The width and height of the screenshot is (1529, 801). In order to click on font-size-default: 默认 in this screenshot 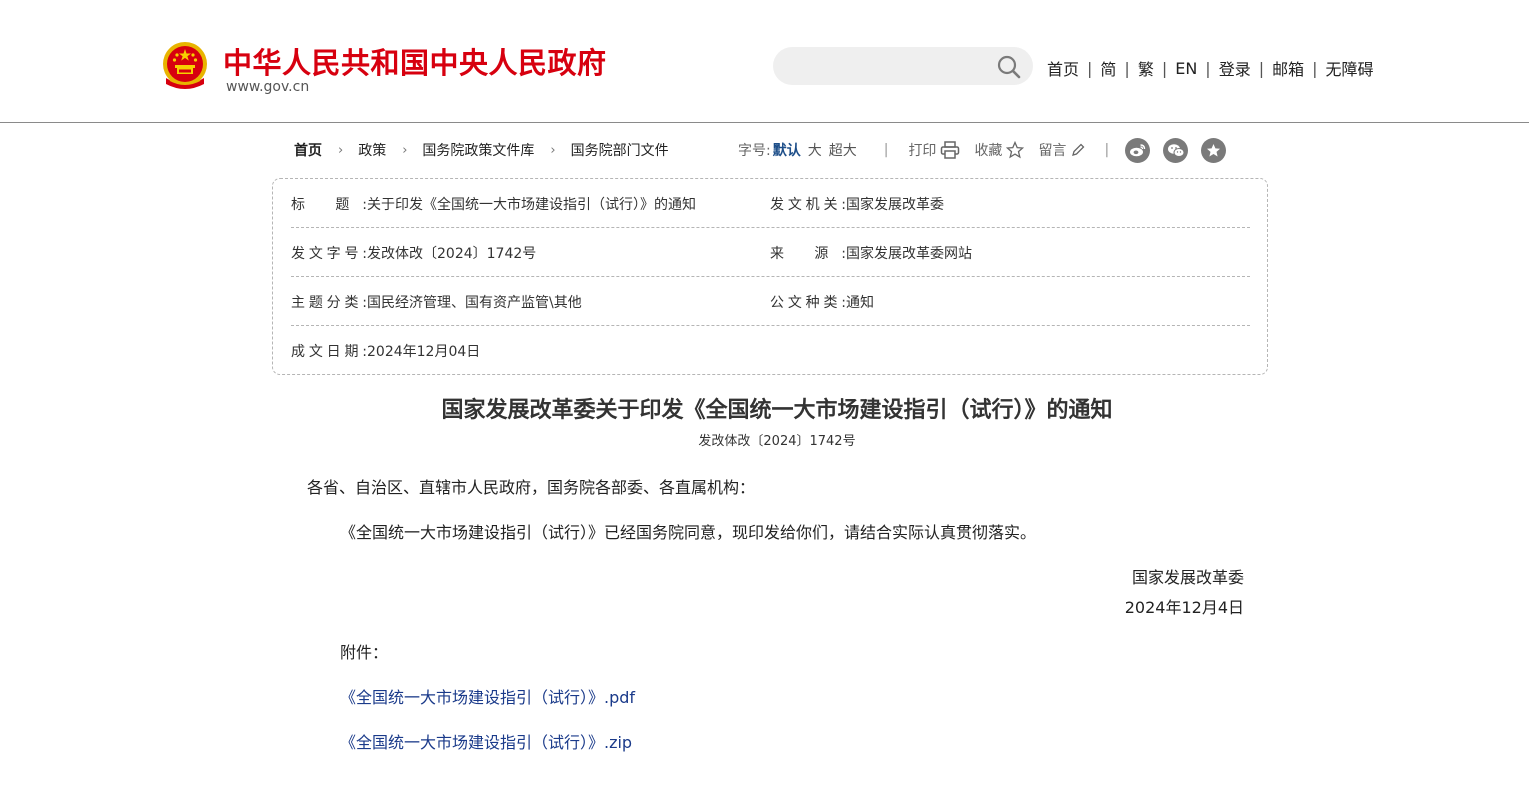, I will do `click(787, 150)`.